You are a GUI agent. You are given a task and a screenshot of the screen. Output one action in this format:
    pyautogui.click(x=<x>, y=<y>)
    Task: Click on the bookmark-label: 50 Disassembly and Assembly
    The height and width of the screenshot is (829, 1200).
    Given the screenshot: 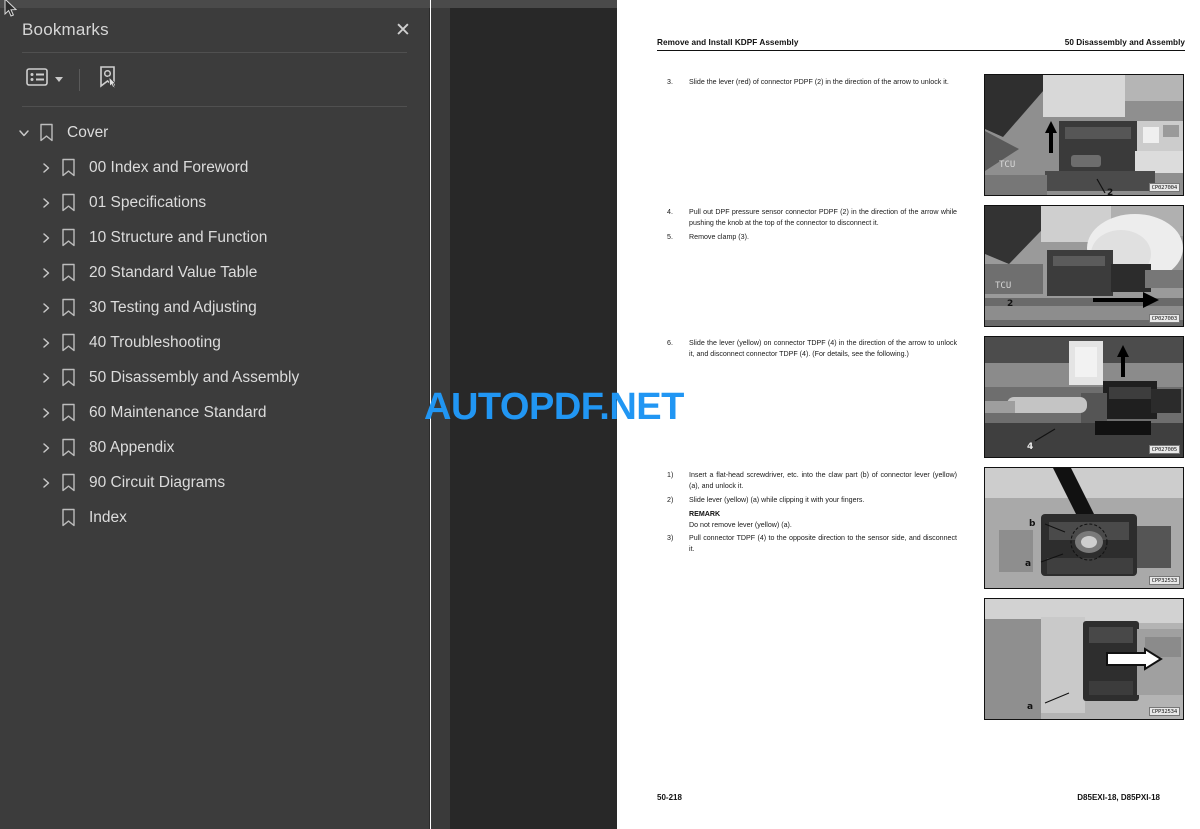 What is the action you would take?
    pyautogui.click(x=194, y=377)
    